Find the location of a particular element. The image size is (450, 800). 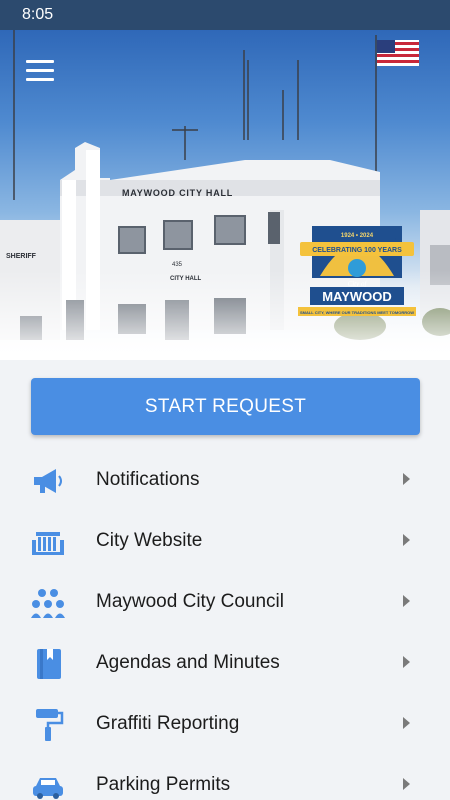

menu-item-parking-permits: Parking Permits is located at coordinates (225, 778).